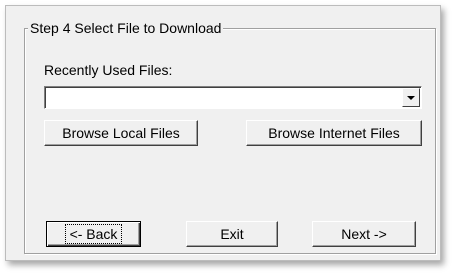 The width and height of the screenshot is (454, 273). I want to click on browse-internet-files-button: Browse Internet Files, so click(334, 133).